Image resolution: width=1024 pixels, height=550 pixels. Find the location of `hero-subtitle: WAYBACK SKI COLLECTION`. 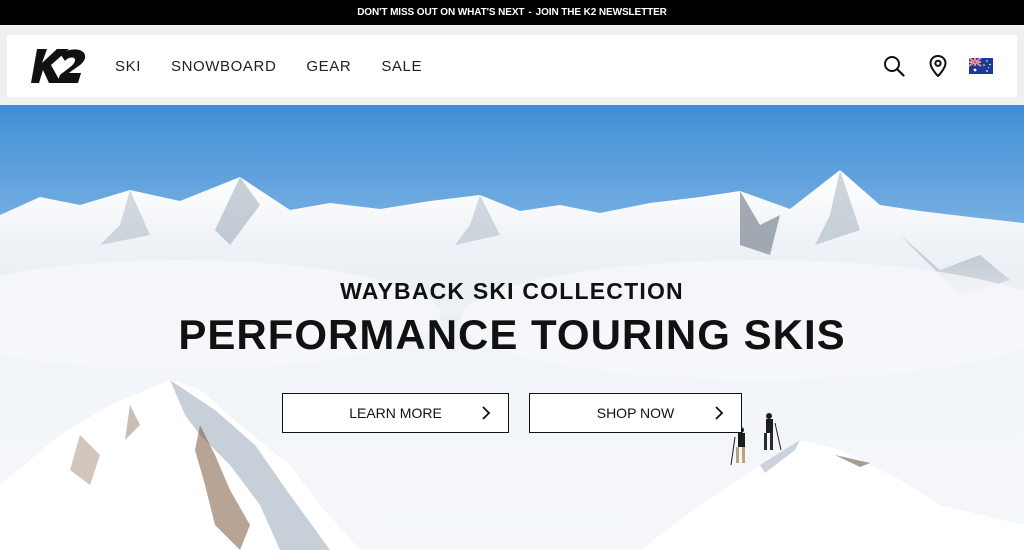

hero-subtitle: WAYBACK SKI COLLECTION is located at coordinates (512, 291).